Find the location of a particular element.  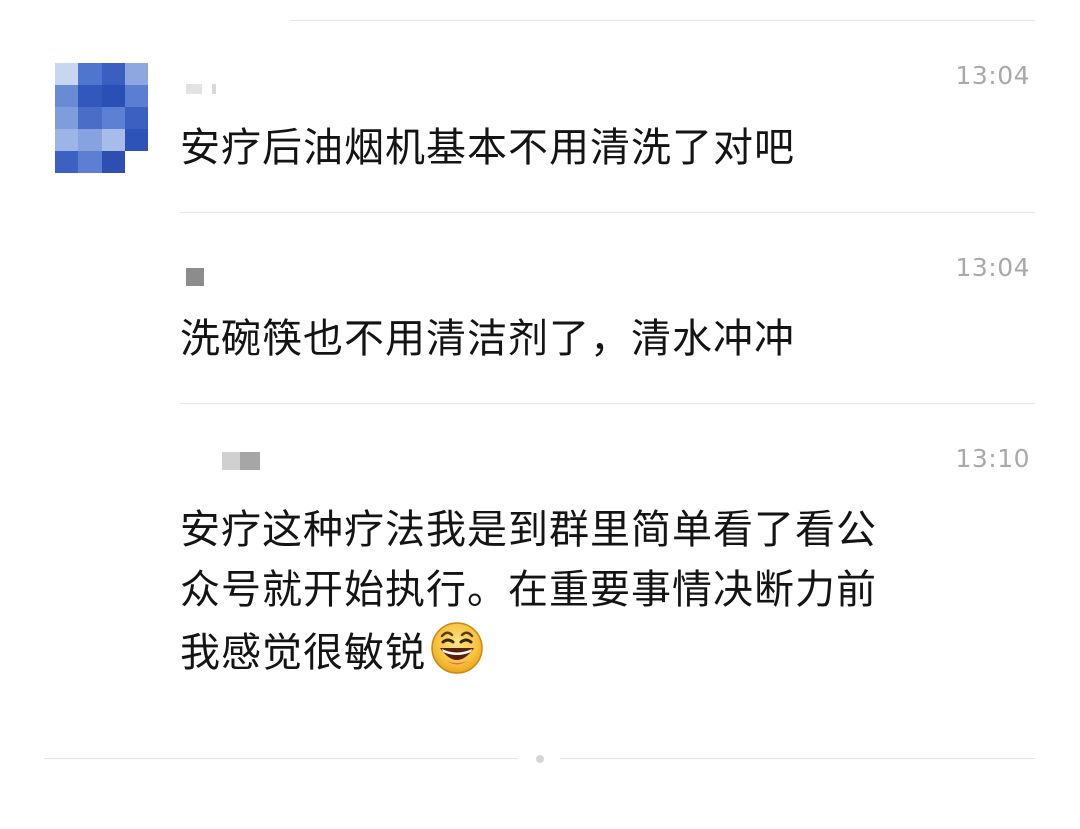

message-text: 安疗后油烟机基本不用清洗了对吧 is located at coordinates (487, 148).